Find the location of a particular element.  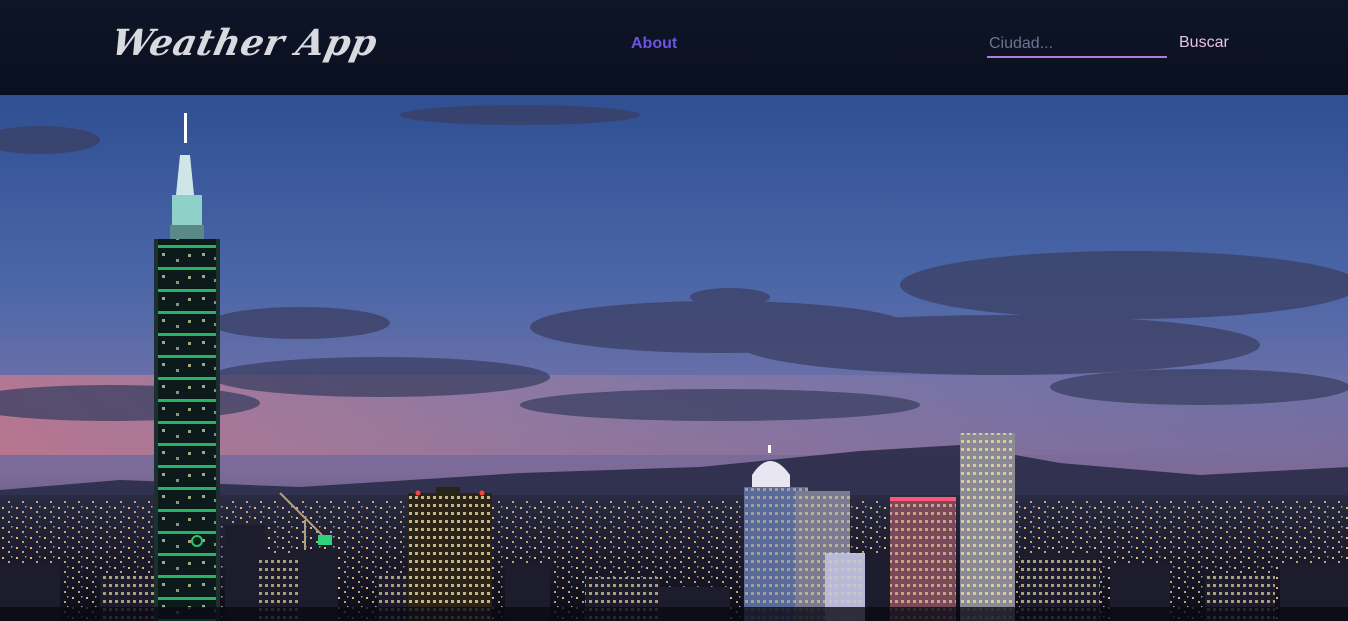

brand-logo: Weather App is located at coordinates (245, 43).